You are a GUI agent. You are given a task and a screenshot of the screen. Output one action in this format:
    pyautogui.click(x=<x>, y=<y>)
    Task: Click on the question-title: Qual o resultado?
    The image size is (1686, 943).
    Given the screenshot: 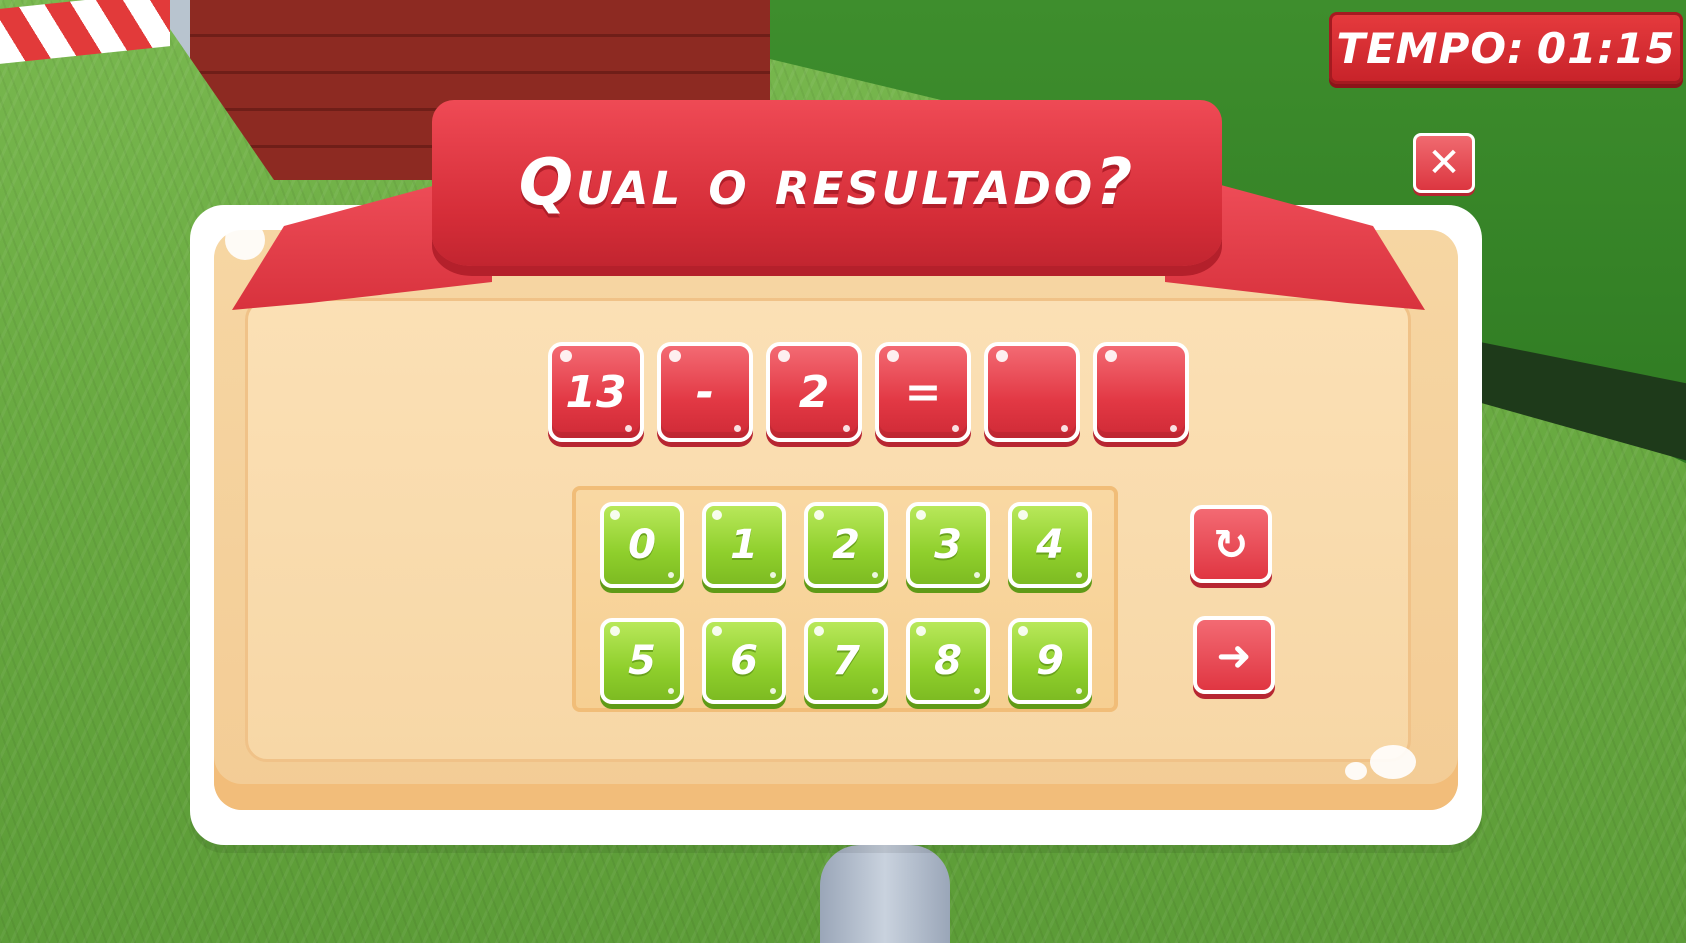 What is the action you would take?
    pyautogui.click(x=827, y=183)
    